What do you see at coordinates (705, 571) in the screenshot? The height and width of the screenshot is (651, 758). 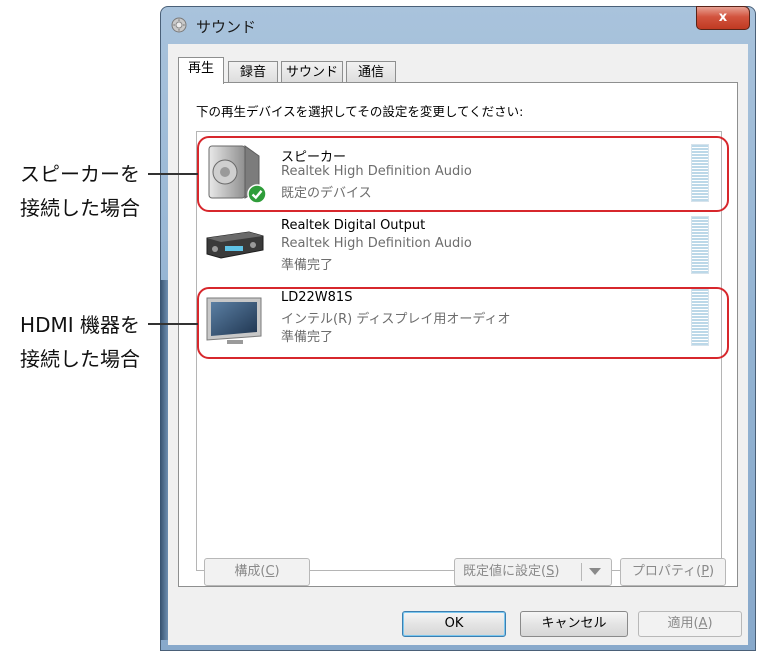 I see `properties-accel: P` at bounding box center [705, 571].